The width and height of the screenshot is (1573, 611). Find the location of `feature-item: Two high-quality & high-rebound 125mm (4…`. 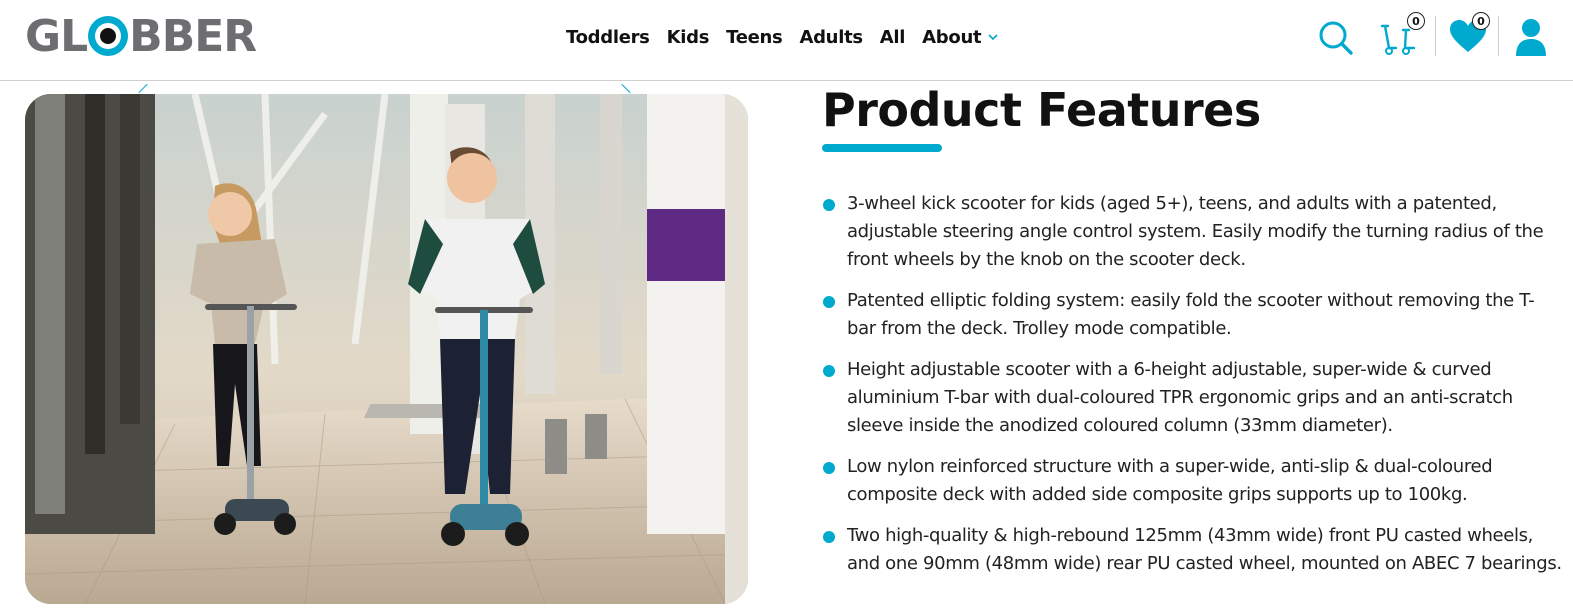

feature-item: Two high-quality & high-rebound 125mm (4… is located at coordinates (1192, 550).